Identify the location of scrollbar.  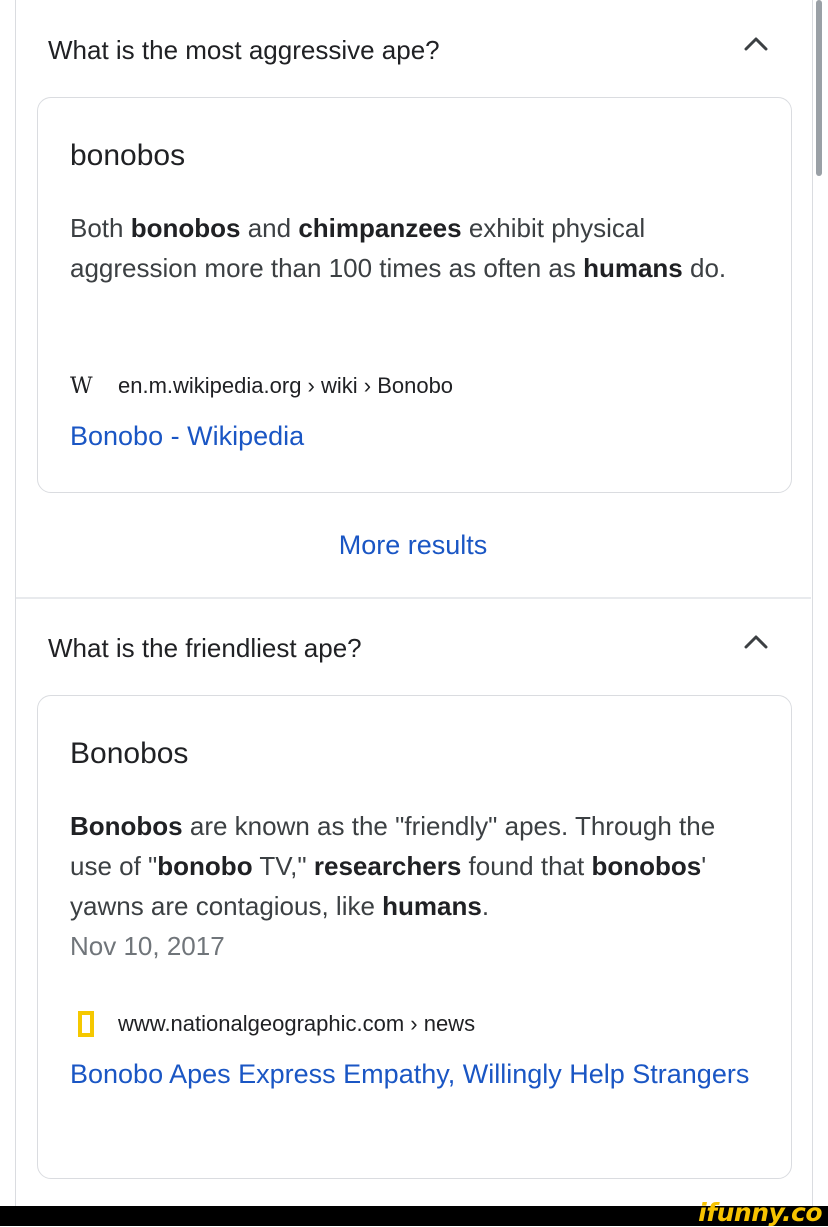
(819, 88).